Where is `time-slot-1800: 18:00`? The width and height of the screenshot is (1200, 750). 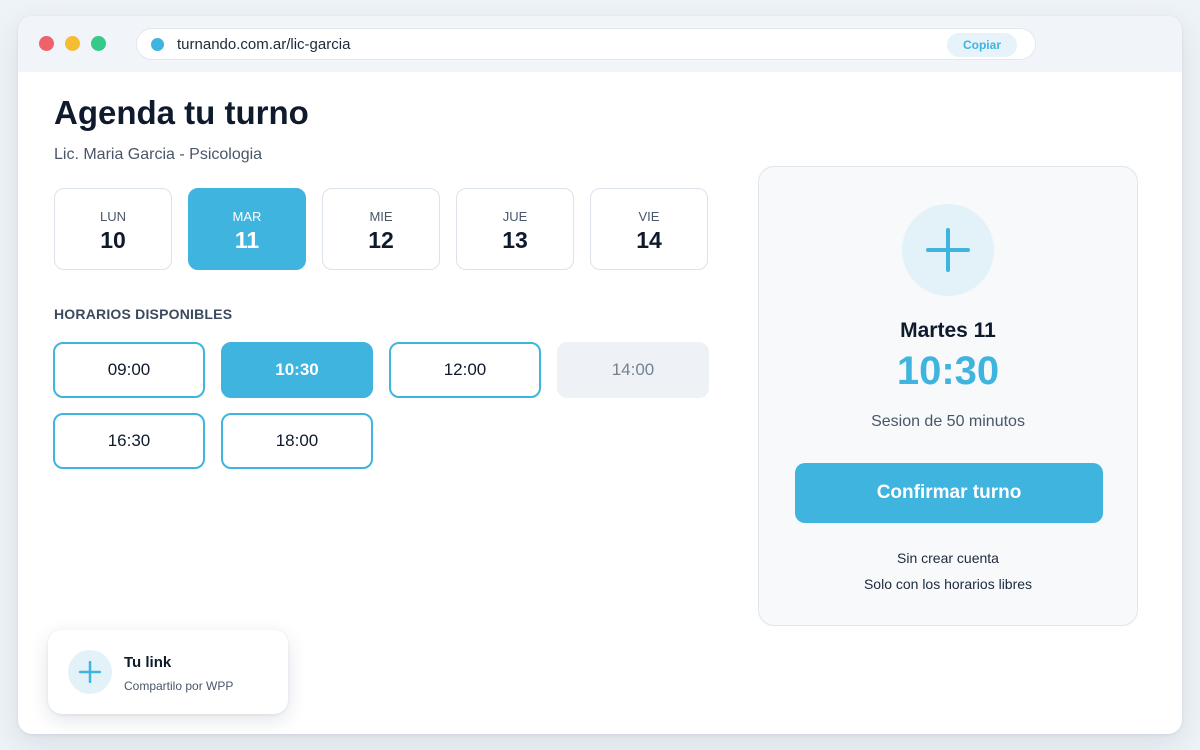
time-slot-1800: 18:00 is located at coordinates (297, 441).